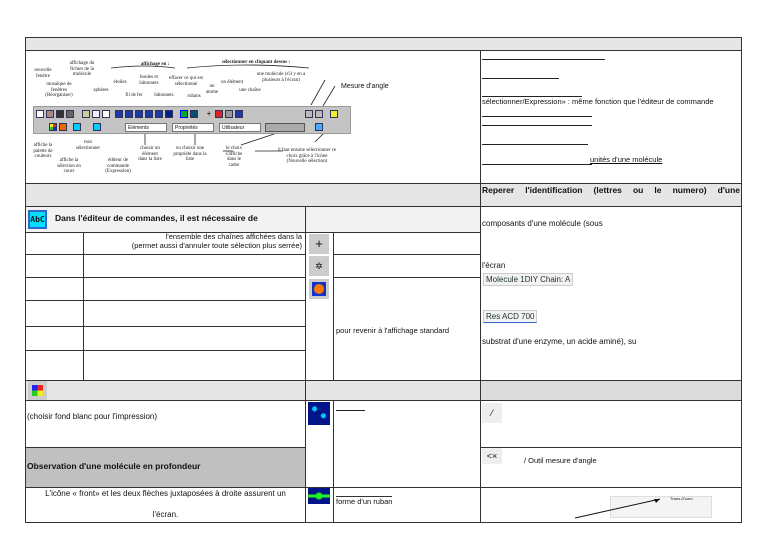  Describe the element at coordinates (319, 306) in the screenshot. I see `icon-column` at that location.